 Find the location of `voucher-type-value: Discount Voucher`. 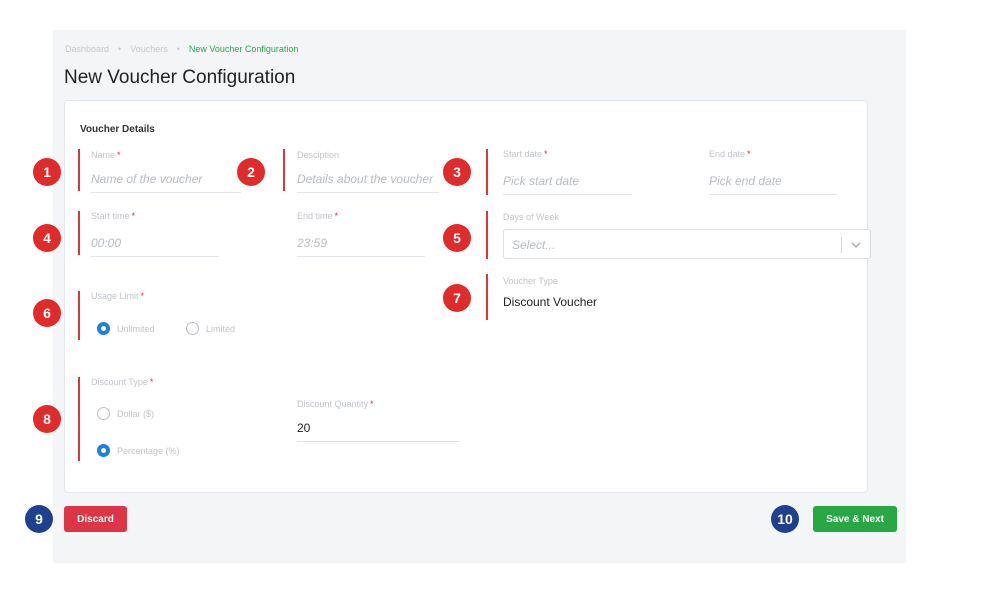

voucher-type-value: Discount Voucher is located at coordinates (550, 302).